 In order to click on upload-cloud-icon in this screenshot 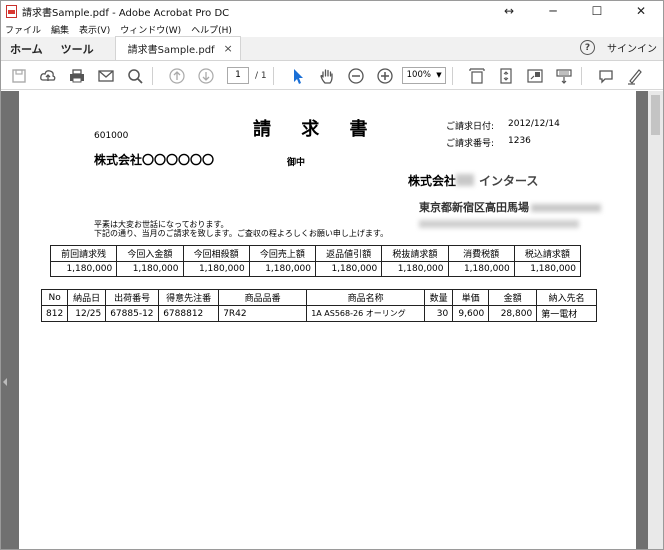, I will do `click(48, 76)`.